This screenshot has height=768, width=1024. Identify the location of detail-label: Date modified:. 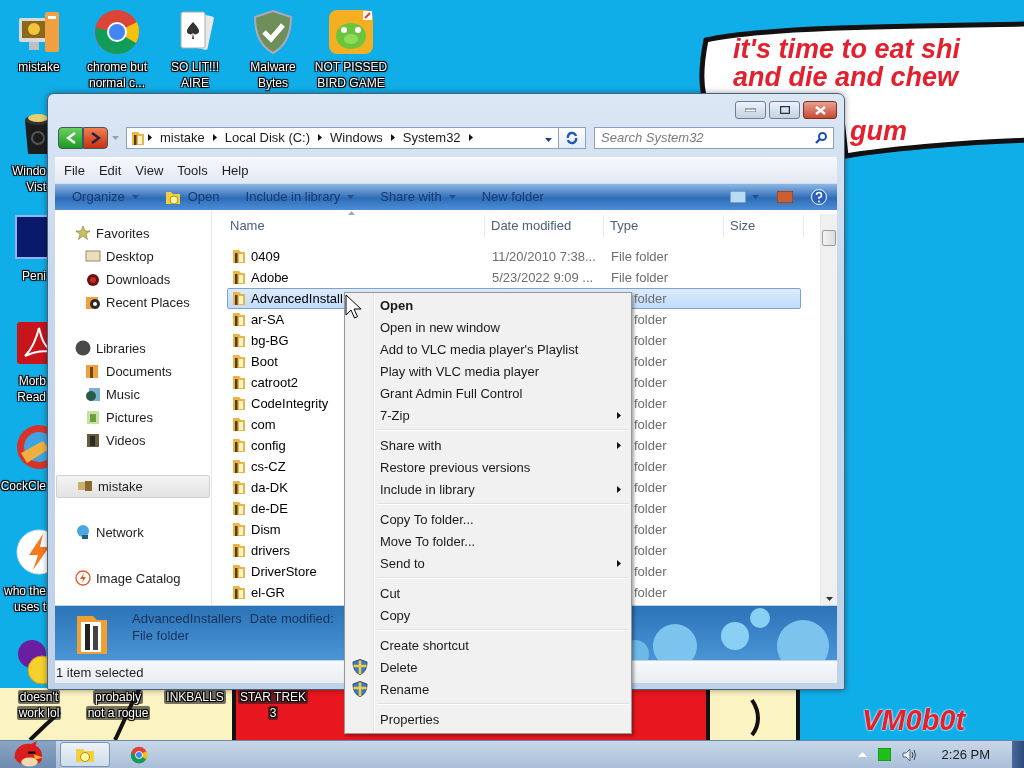
(291, 619).